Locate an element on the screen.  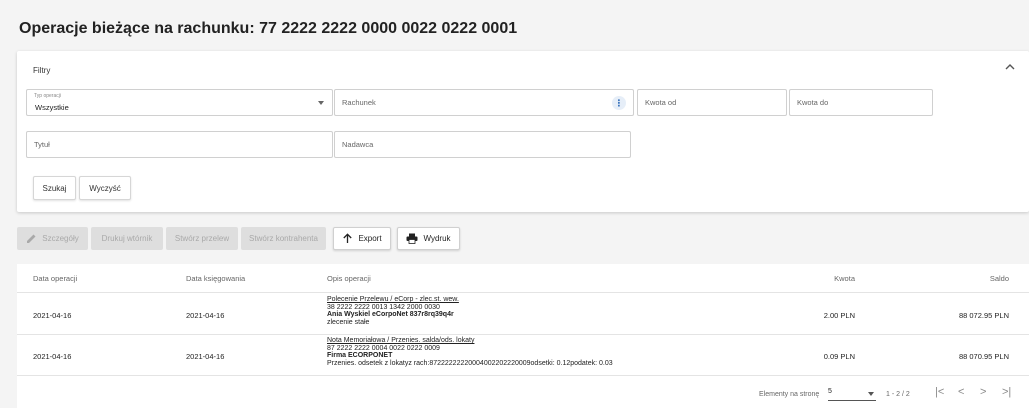
next-page-icon: > is located at coordinates (983, 392).